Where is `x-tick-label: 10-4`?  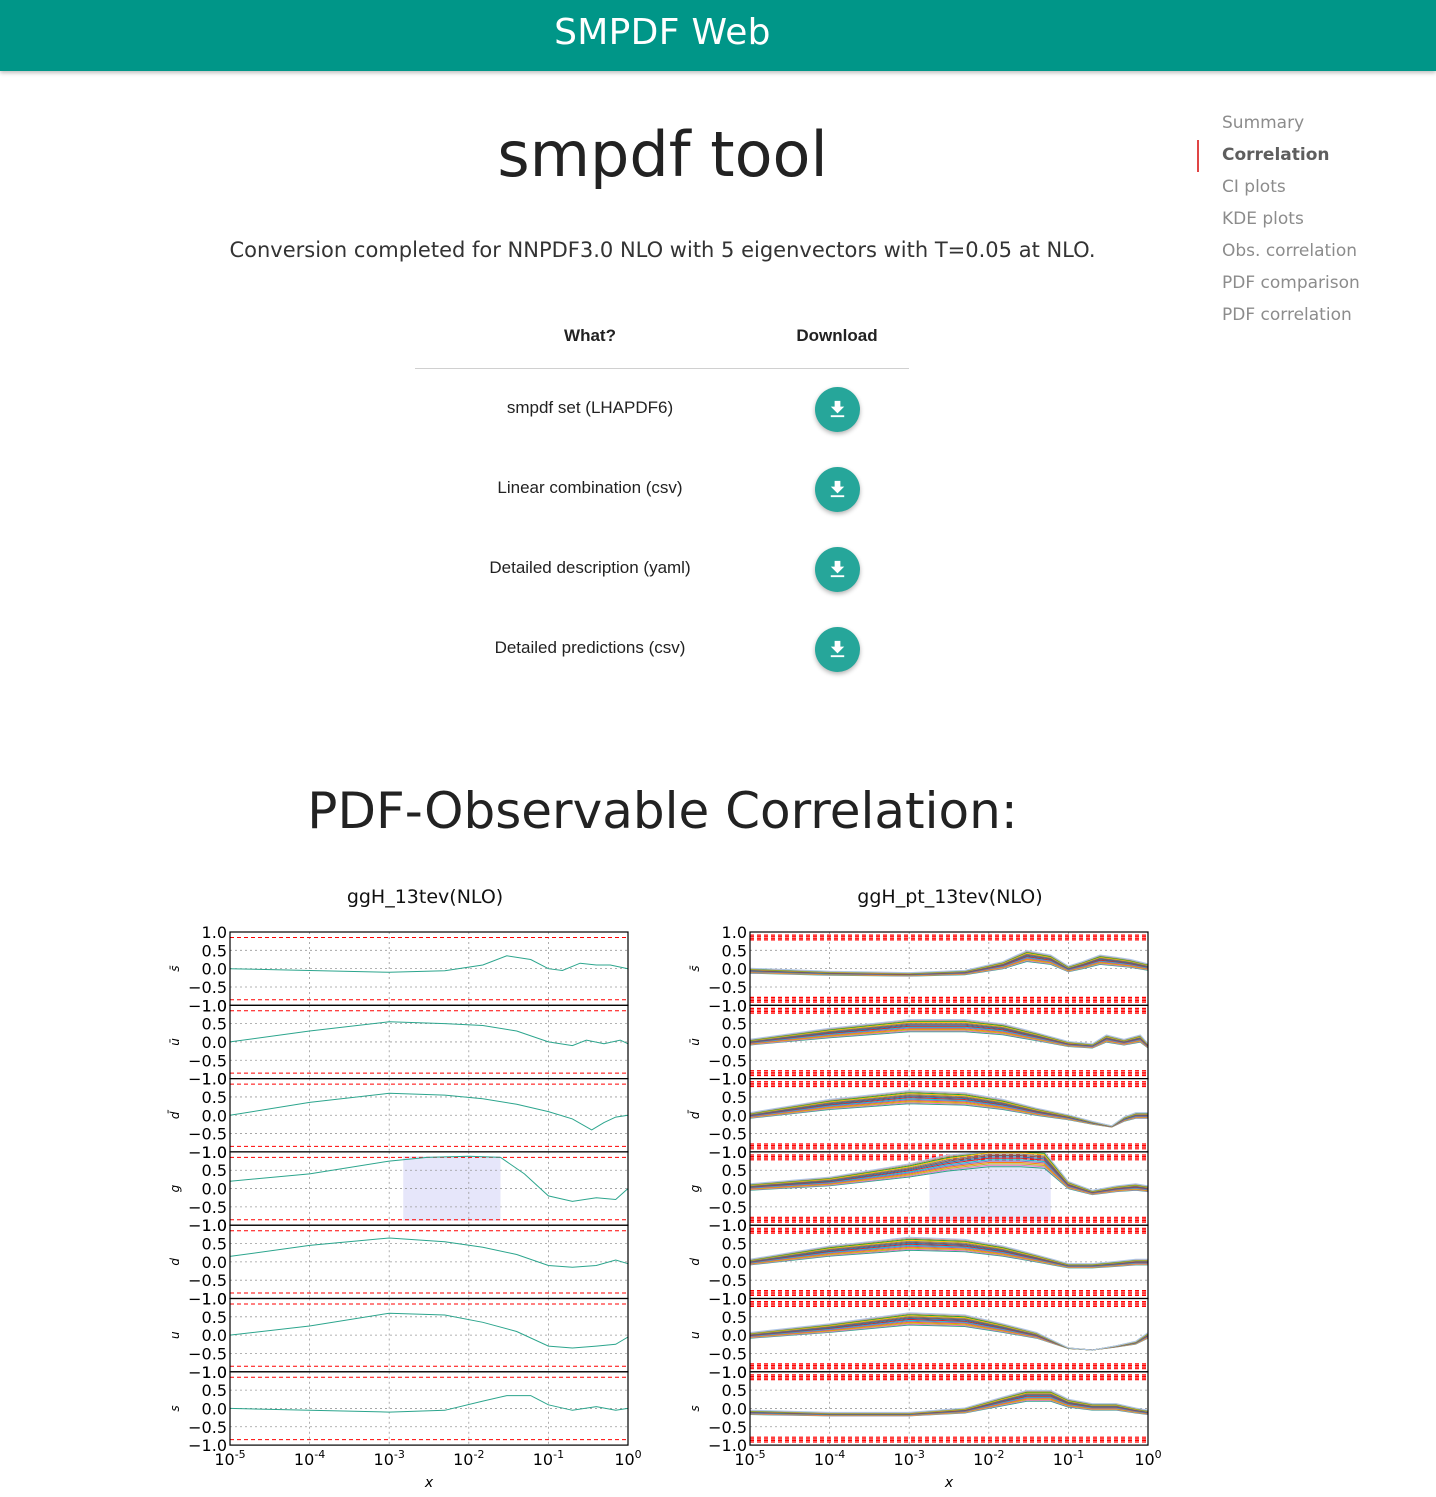 x-tick-label: 10-4 is located at coordinates (829, 1458).